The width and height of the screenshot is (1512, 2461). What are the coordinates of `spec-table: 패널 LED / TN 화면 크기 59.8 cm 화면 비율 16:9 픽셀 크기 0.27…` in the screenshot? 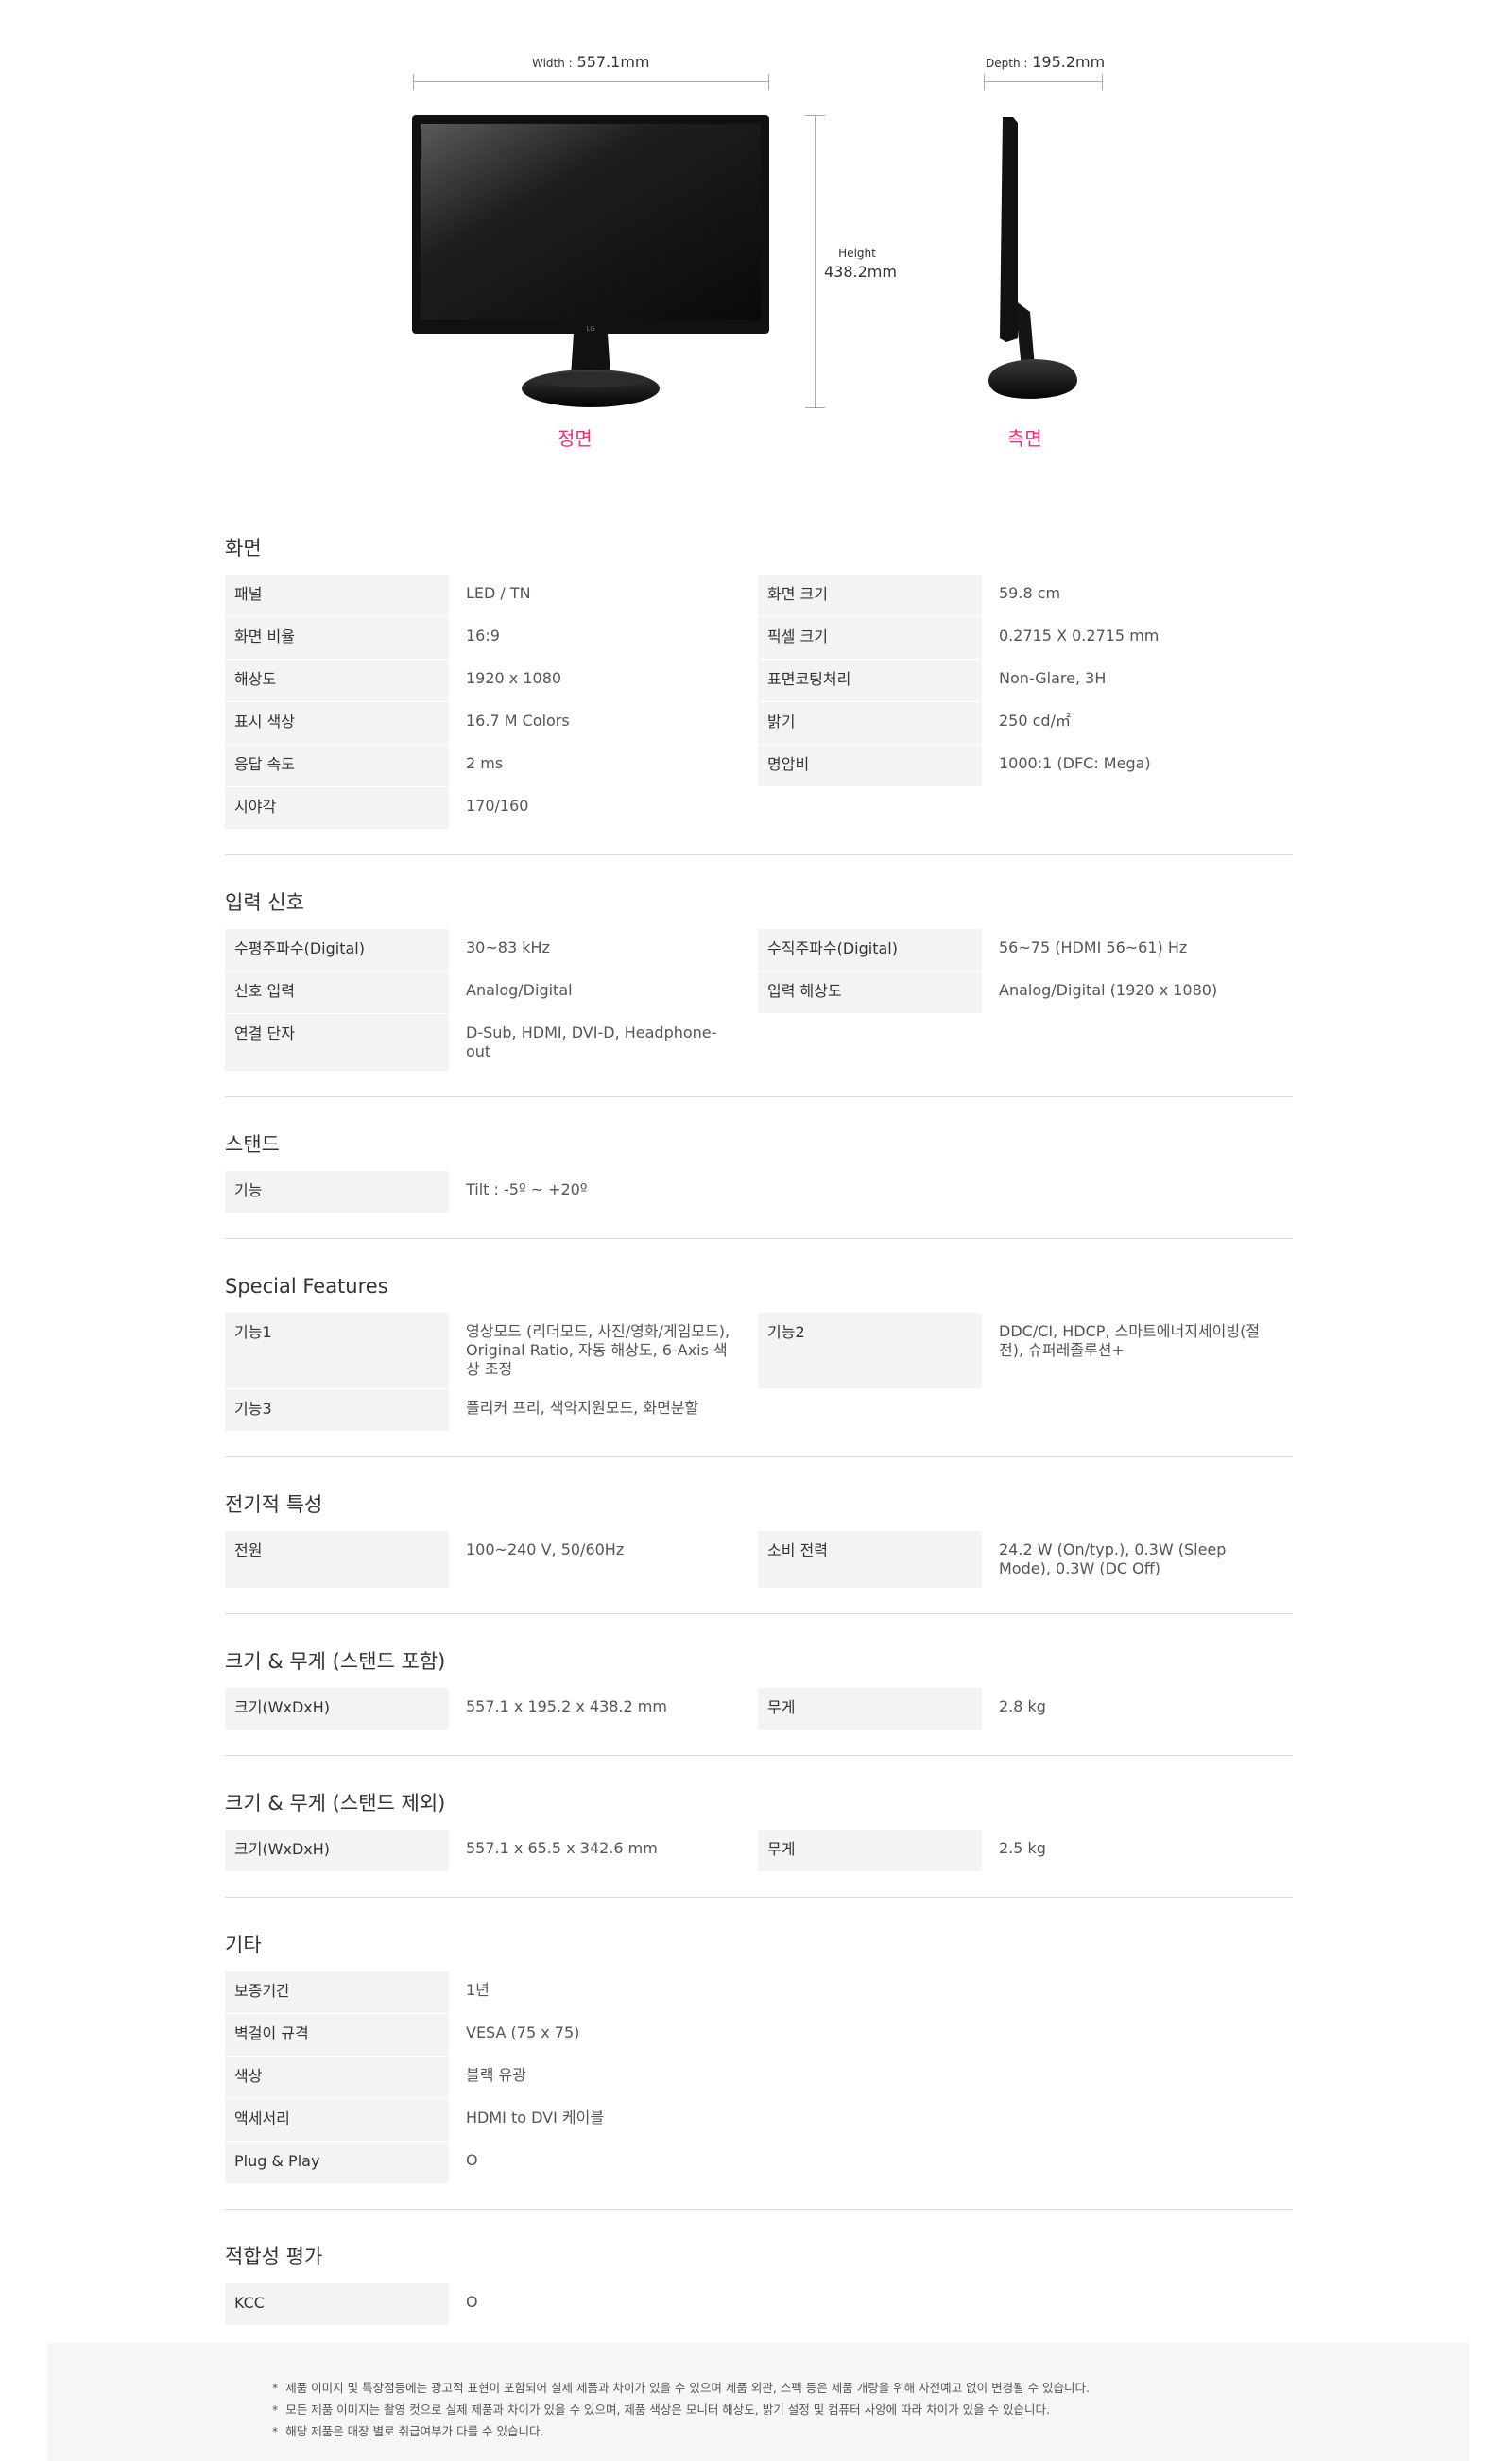 It's located at (759, 702).